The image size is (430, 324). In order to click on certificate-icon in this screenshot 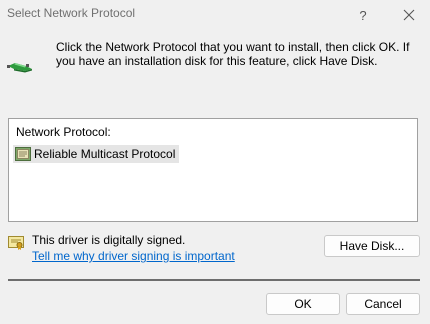, I will do `click(16, 243)`.